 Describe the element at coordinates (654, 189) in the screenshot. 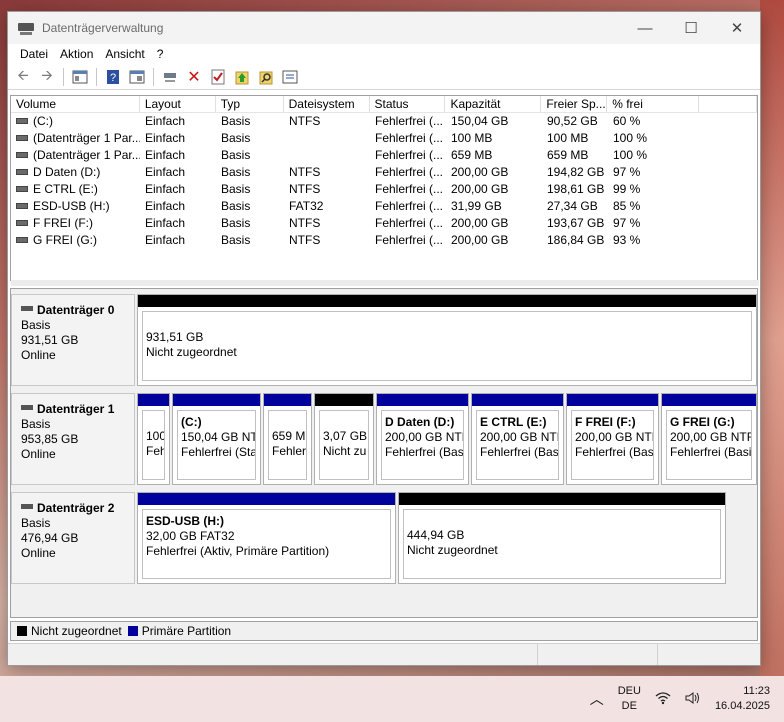

I see `cell-percent-free: 99 %` at that location.